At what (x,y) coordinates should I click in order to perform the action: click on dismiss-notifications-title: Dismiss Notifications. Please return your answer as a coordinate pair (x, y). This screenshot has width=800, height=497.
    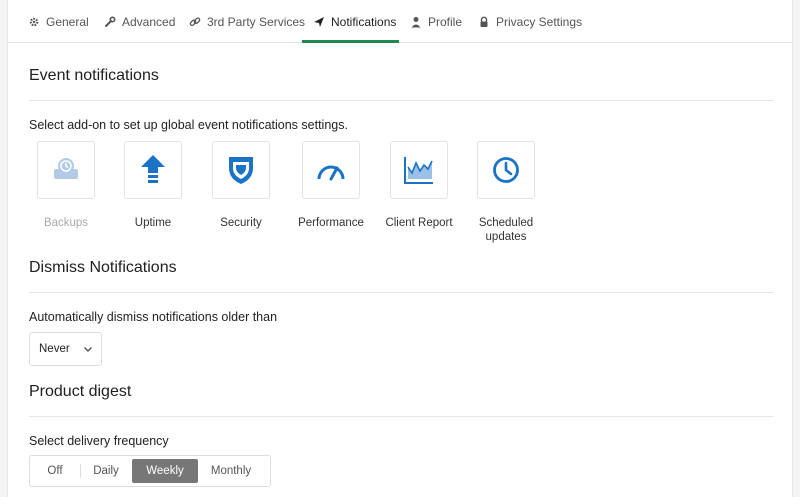
    Looking at the image, I should click on (103, 267).